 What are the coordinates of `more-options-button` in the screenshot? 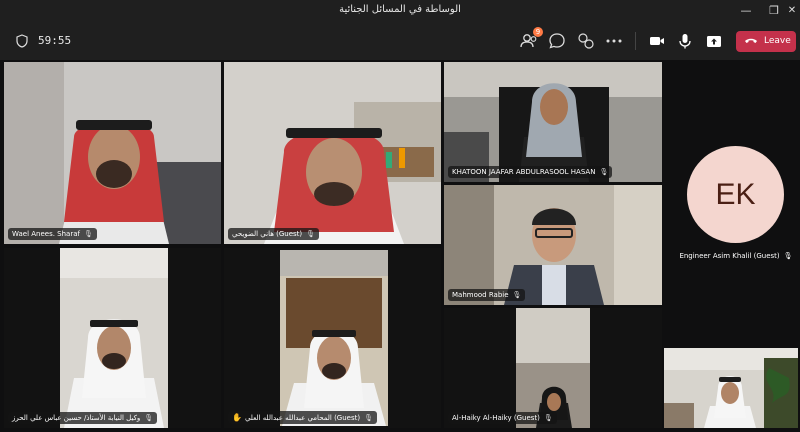 It's located at (614, 41).